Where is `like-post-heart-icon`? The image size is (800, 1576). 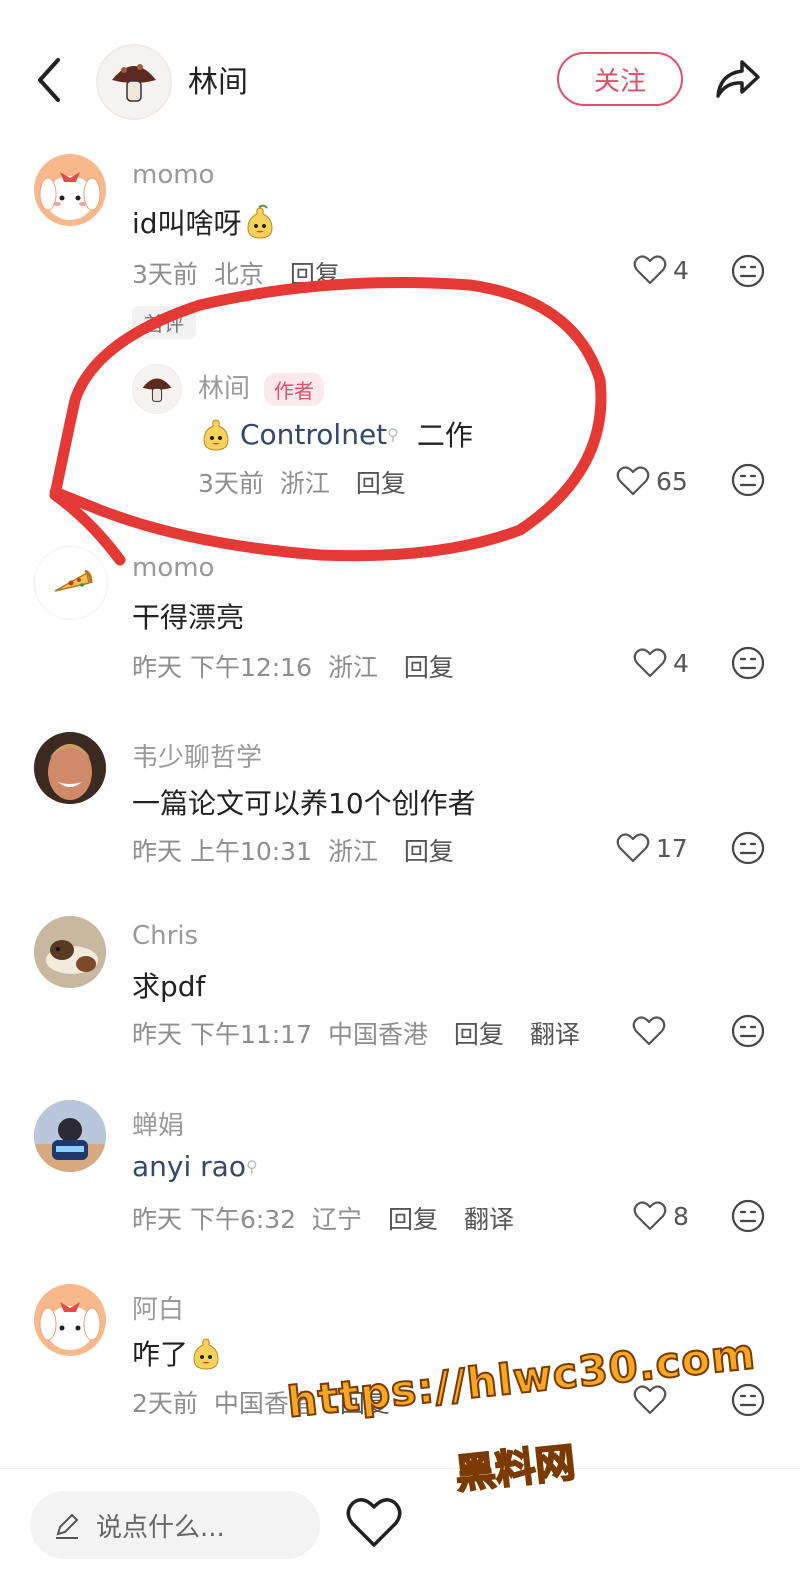
like-post-heart-icon is located at coordinates (374, 1522).